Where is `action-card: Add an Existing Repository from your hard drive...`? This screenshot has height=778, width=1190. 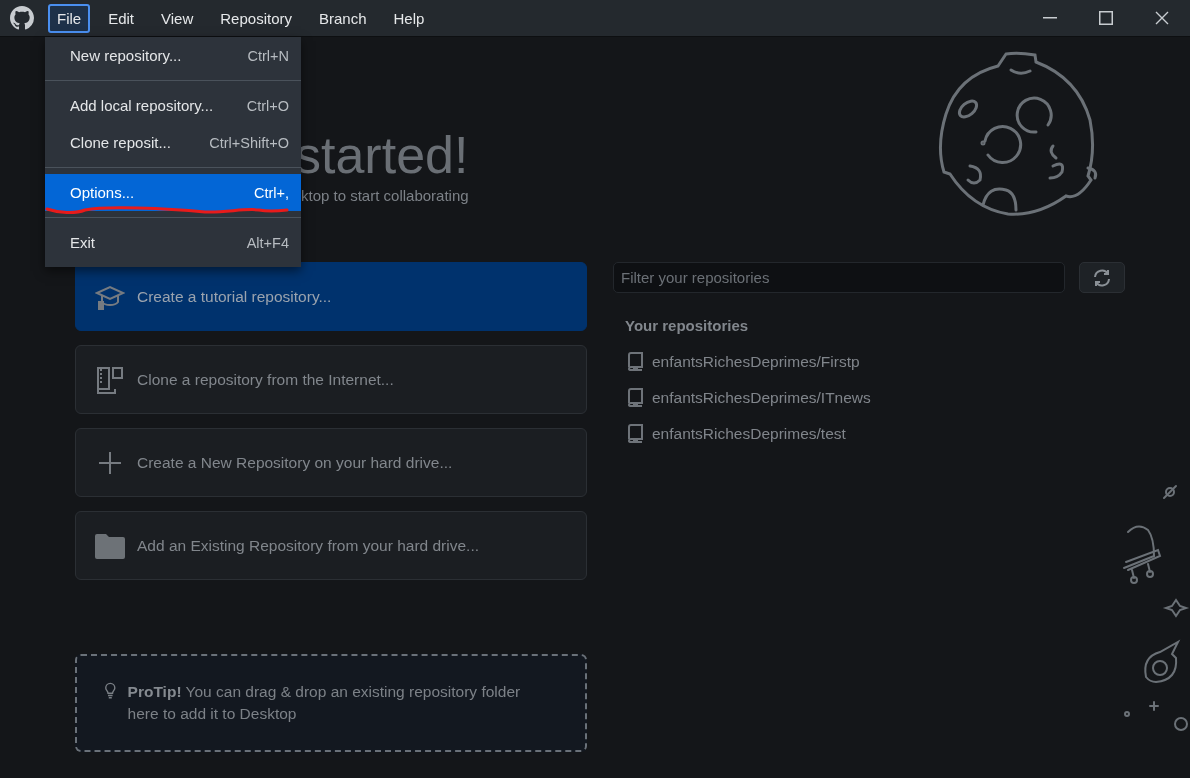
action-card: Add an Existing Repository from your hard drive... is located at coordinates (331, 545).